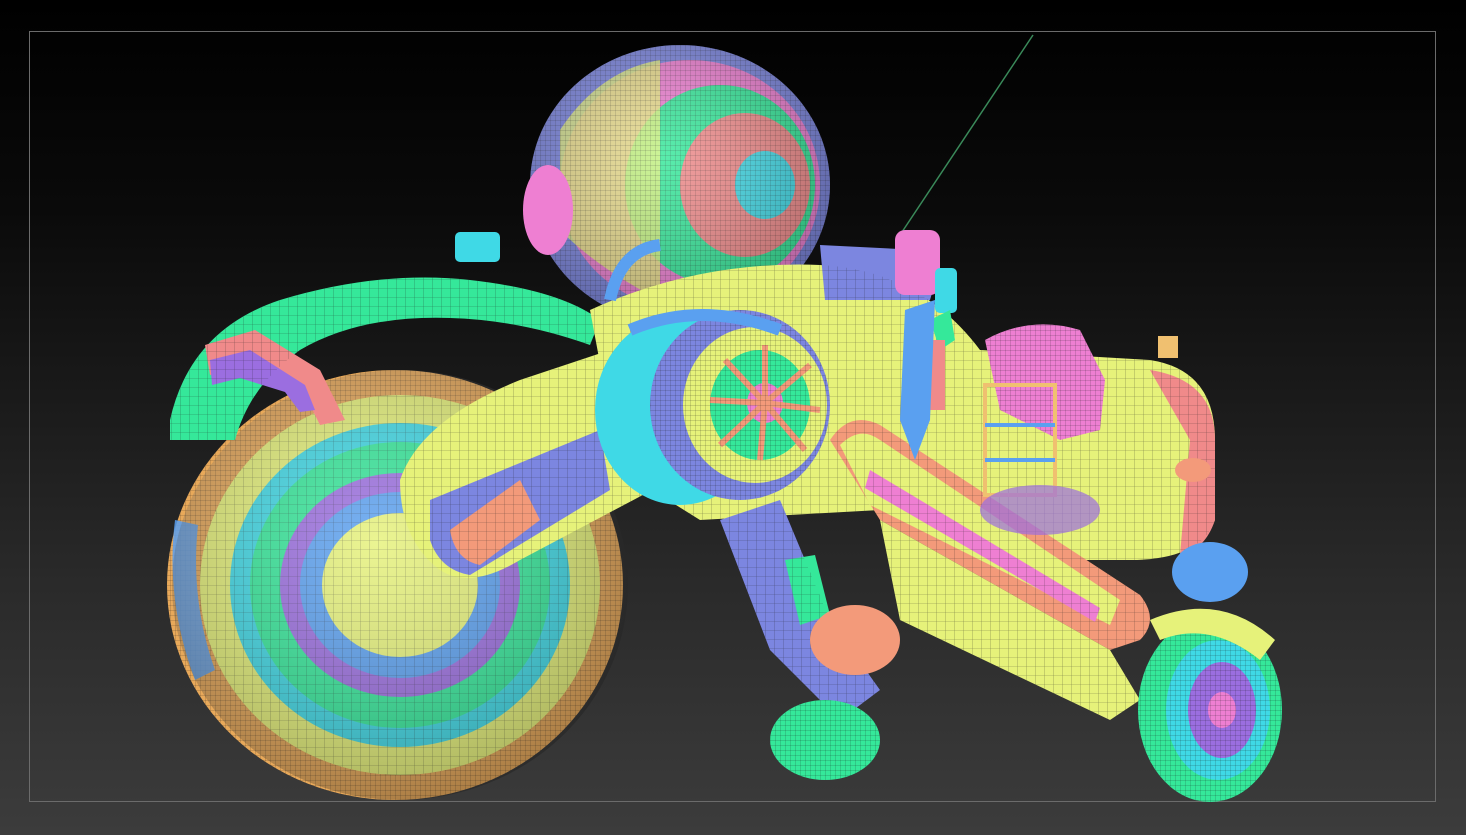 Image resolution: width=1466 pixels, height=835 pixels. I want to click on front-wheel-right, so click(1210, 705).